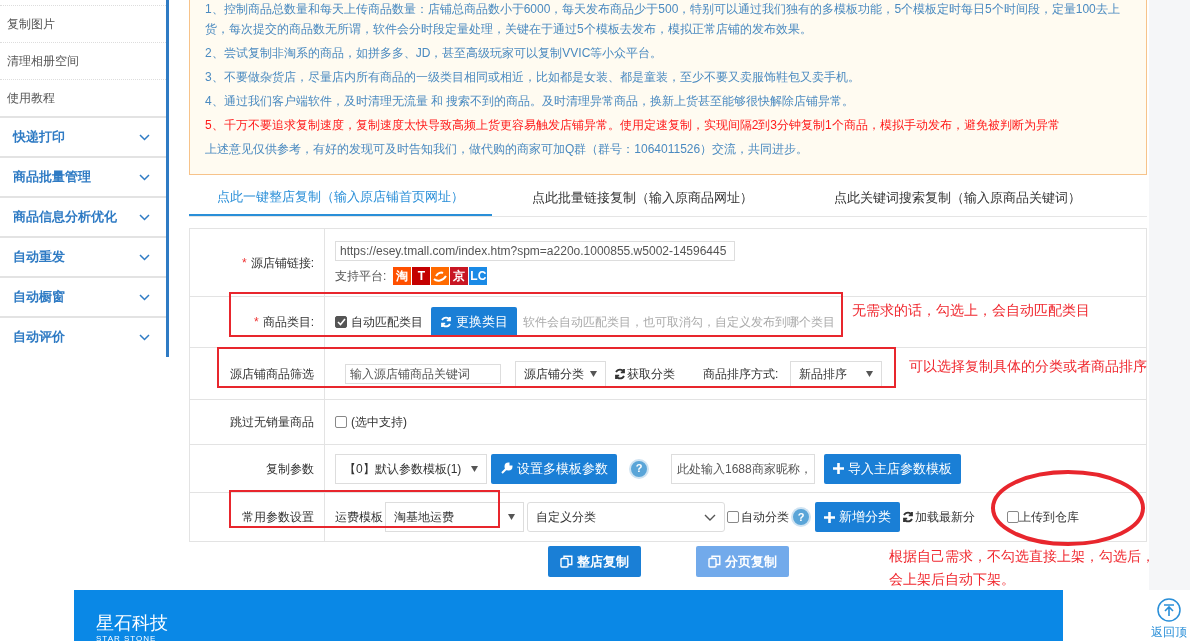 This screenshot has height=641, width=1190. I want to click on button: 整店复制, so click(594, 561).